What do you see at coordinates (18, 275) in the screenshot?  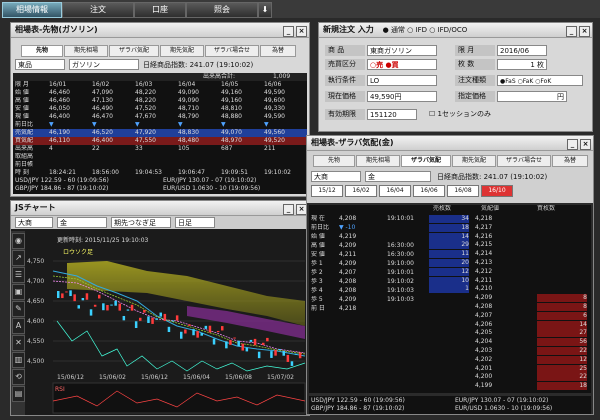 I see `chart-tool-icon: ☰` at bounding box center [18, 275].